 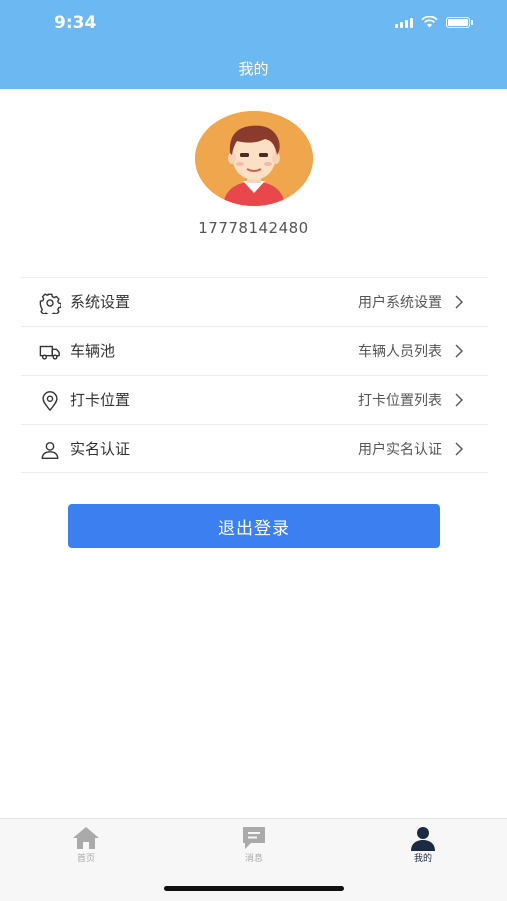 I want to click on tab-label: 首页, so click(x=85, y=859).